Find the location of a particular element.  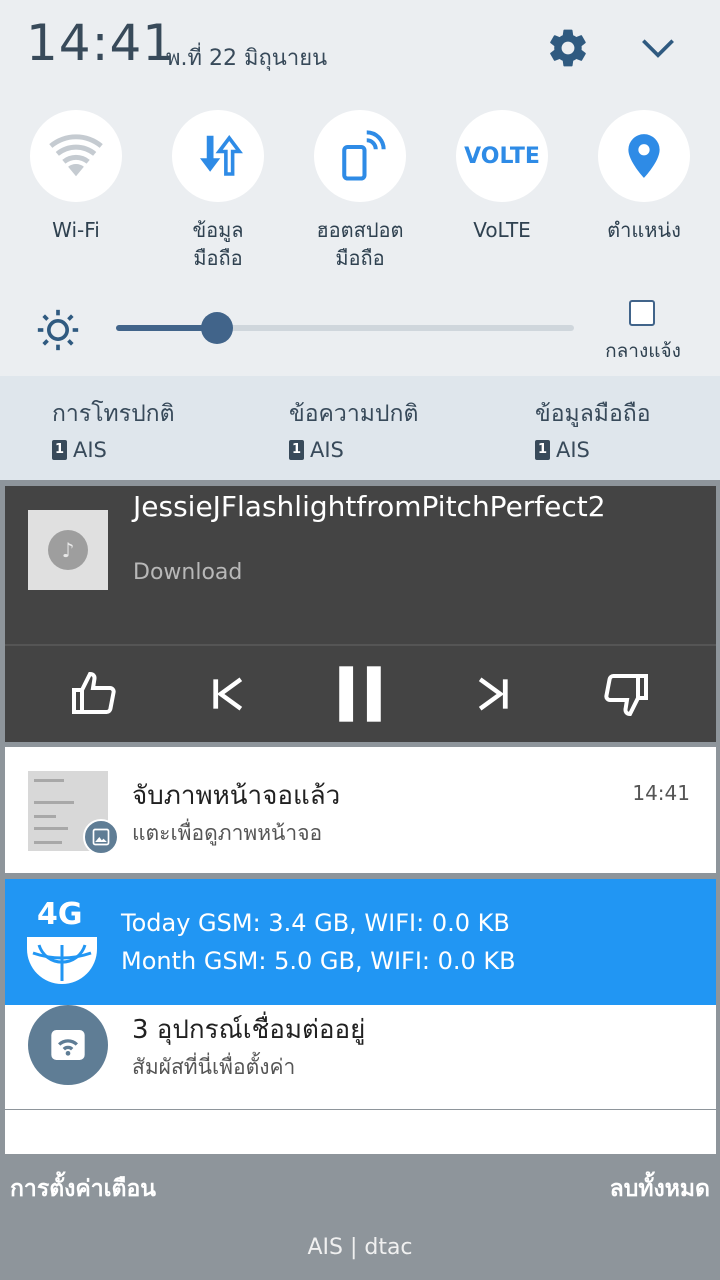

location-pin-icon is located at coordinates (644, 156).